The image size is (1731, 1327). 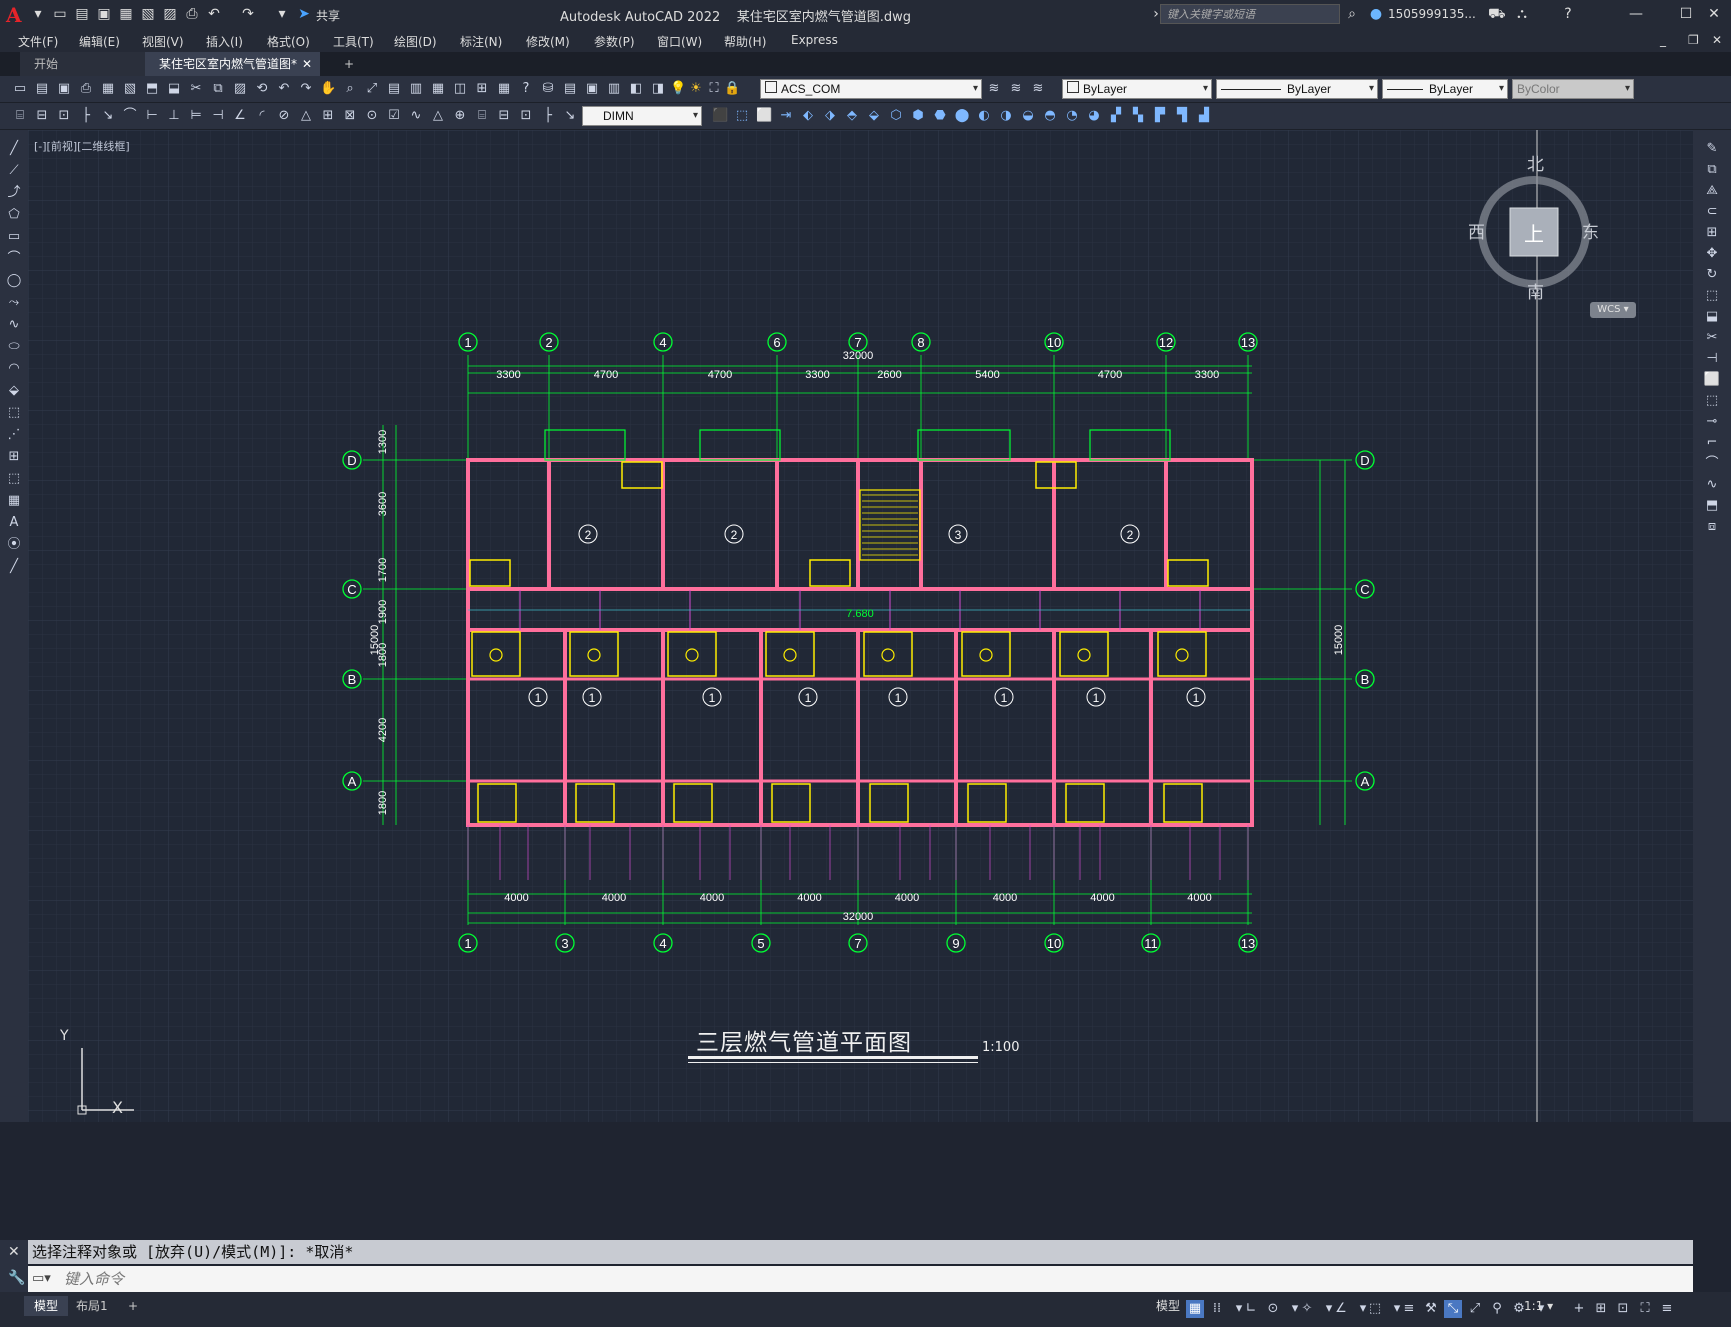 I want to click on draw-tool-13-icon: ⬚, so click(x=14, y=413).